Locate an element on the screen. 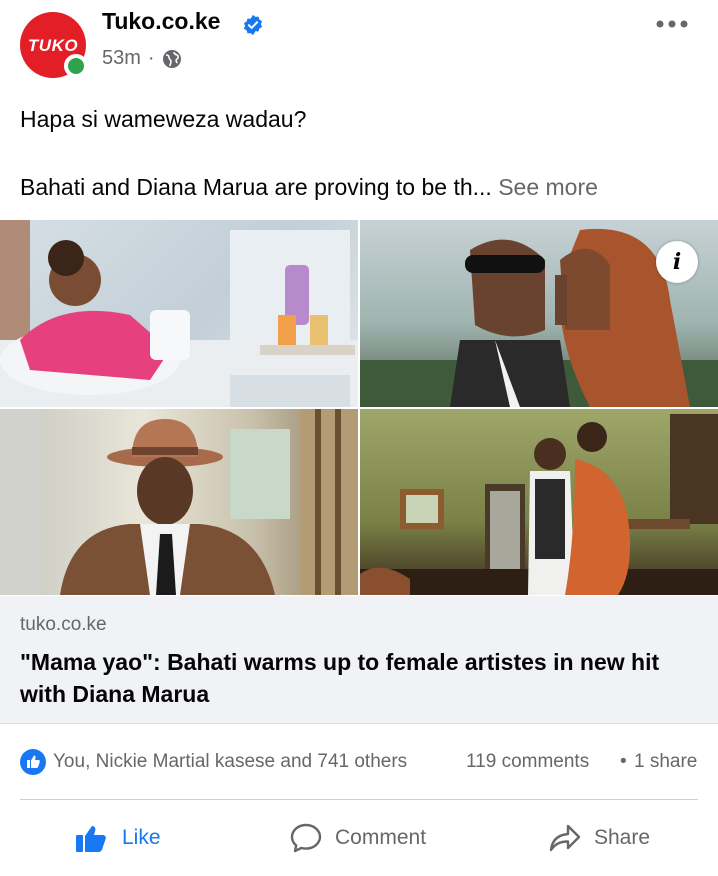 The height and width of the screenshot is (876, 718). photo-hat is located at coordinates (179, 502).